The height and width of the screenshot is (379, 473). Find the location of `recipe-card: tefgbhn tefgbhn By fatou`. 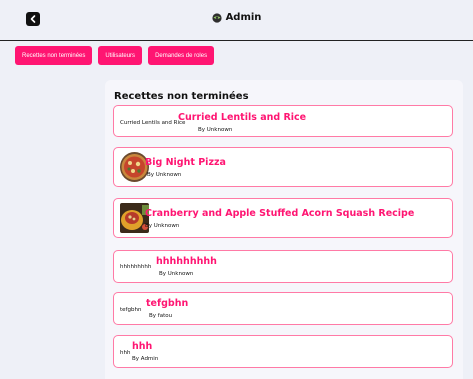

recipe-card: tefgbhn tefgbhn By fatou is located at coordinates (283, 308).